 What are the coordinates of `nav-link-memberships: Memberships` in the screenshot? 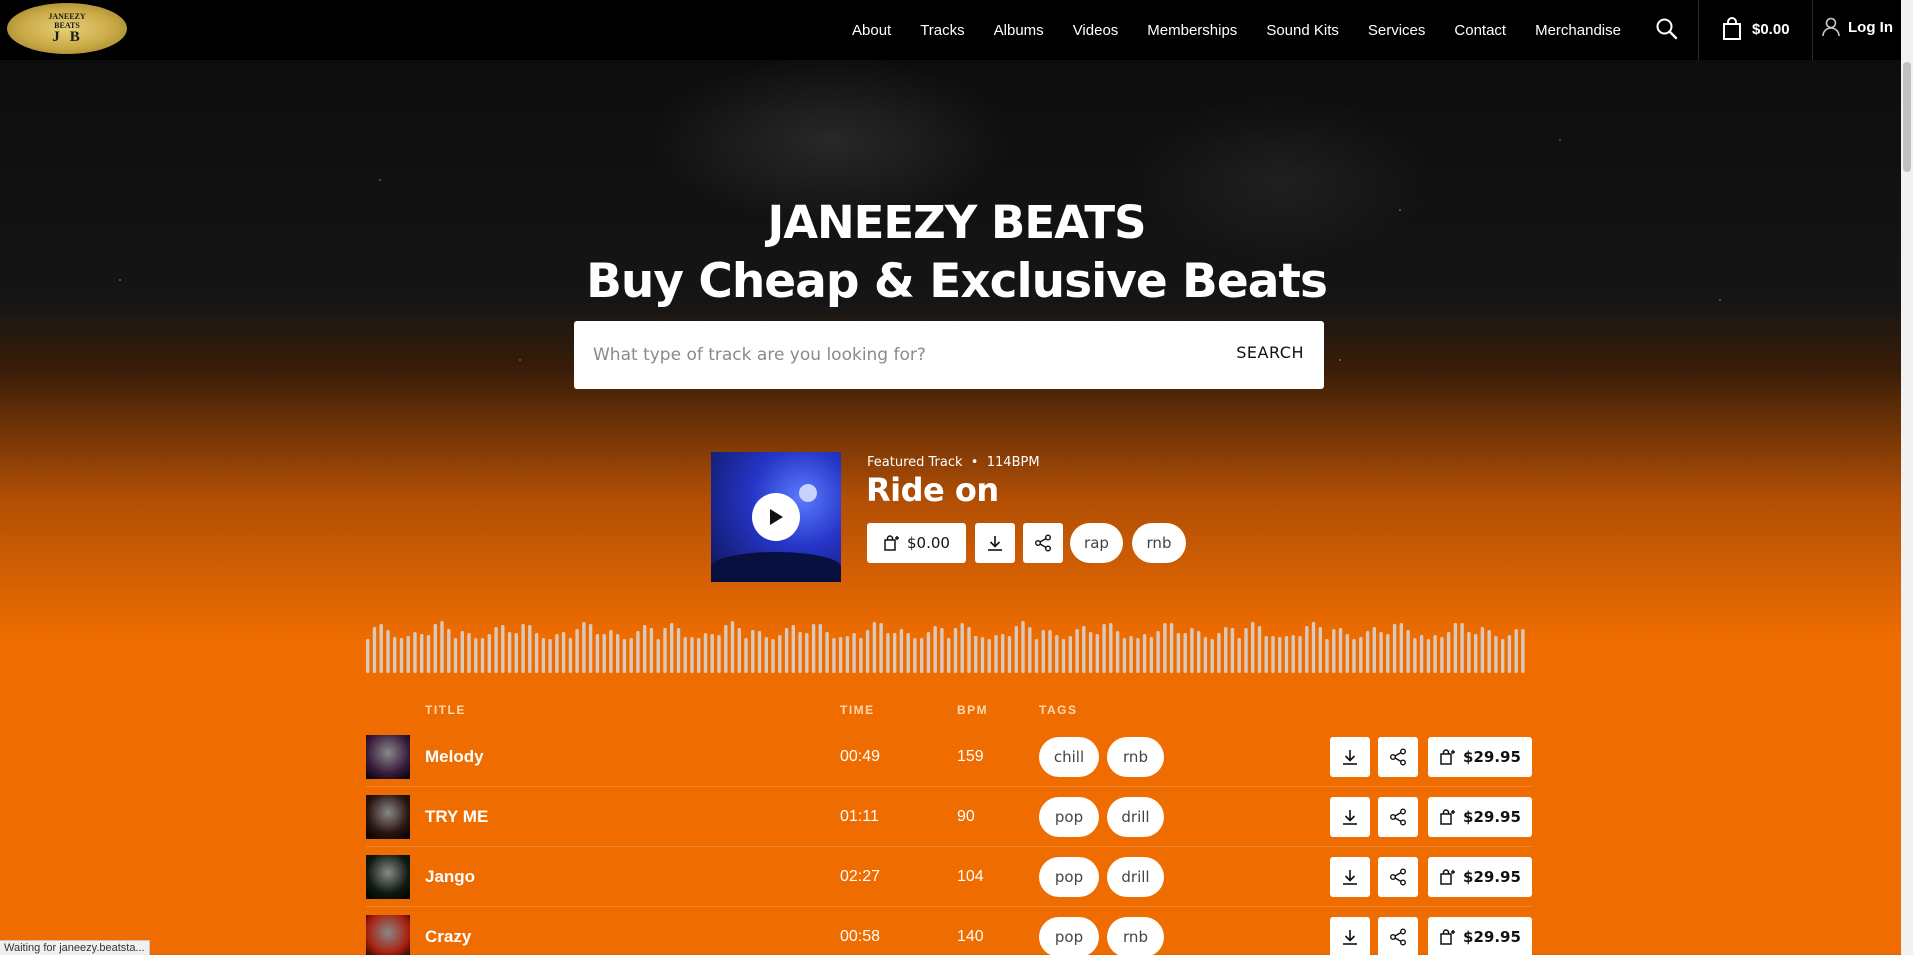 It's located at (1192, 30).